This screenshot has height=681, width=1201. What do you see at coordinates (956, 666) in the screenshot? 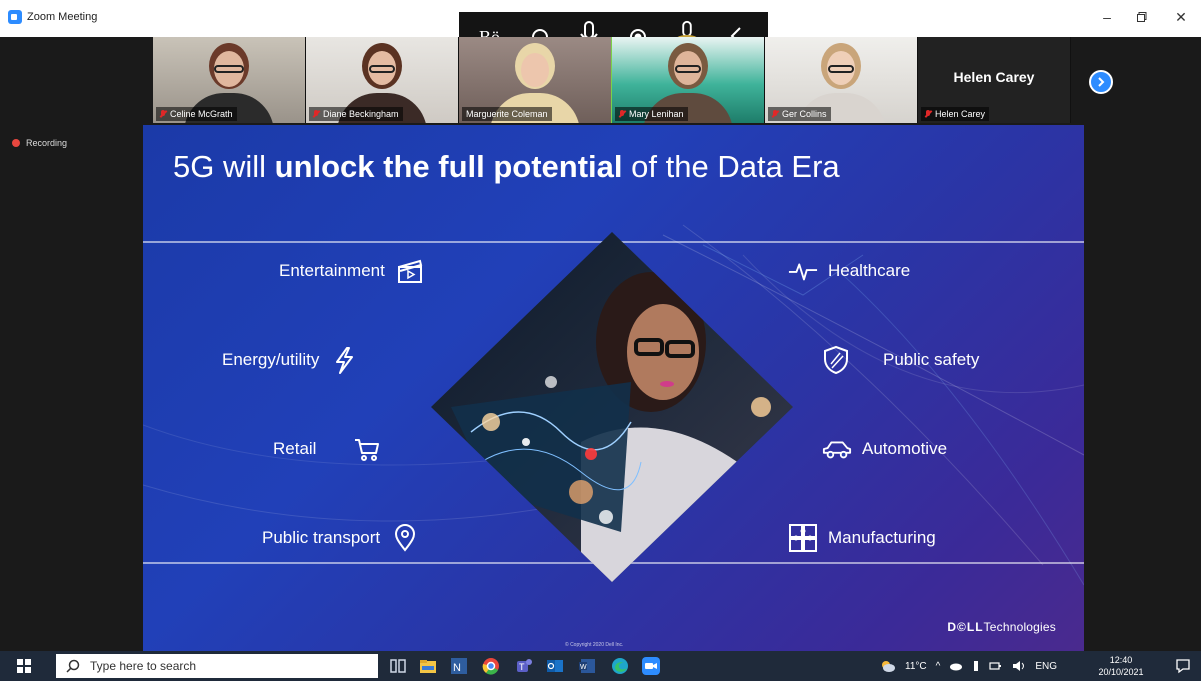
I see `onedrive-cloud-icon` at bounding box center [956, 666].